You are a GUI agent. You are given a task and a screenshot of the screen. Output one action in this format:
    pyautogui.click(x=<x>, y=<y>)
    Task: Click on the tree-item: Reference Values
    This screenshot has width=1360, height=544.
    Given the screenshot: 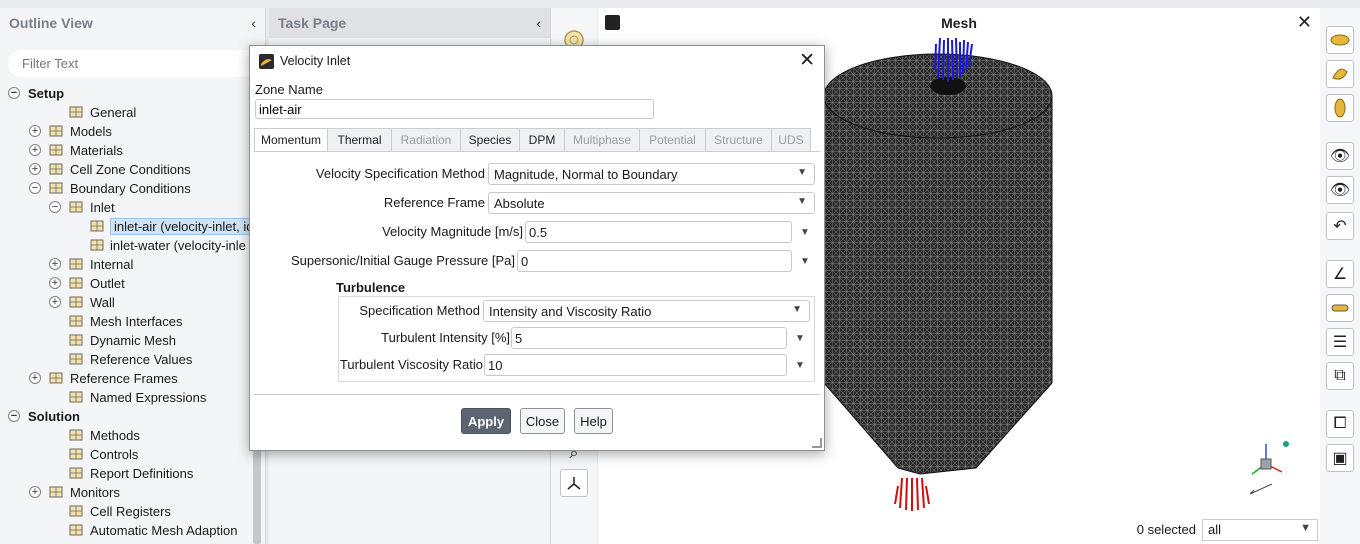 What is the action you would take?
    pyautogui.click(x=130, y=359)
    